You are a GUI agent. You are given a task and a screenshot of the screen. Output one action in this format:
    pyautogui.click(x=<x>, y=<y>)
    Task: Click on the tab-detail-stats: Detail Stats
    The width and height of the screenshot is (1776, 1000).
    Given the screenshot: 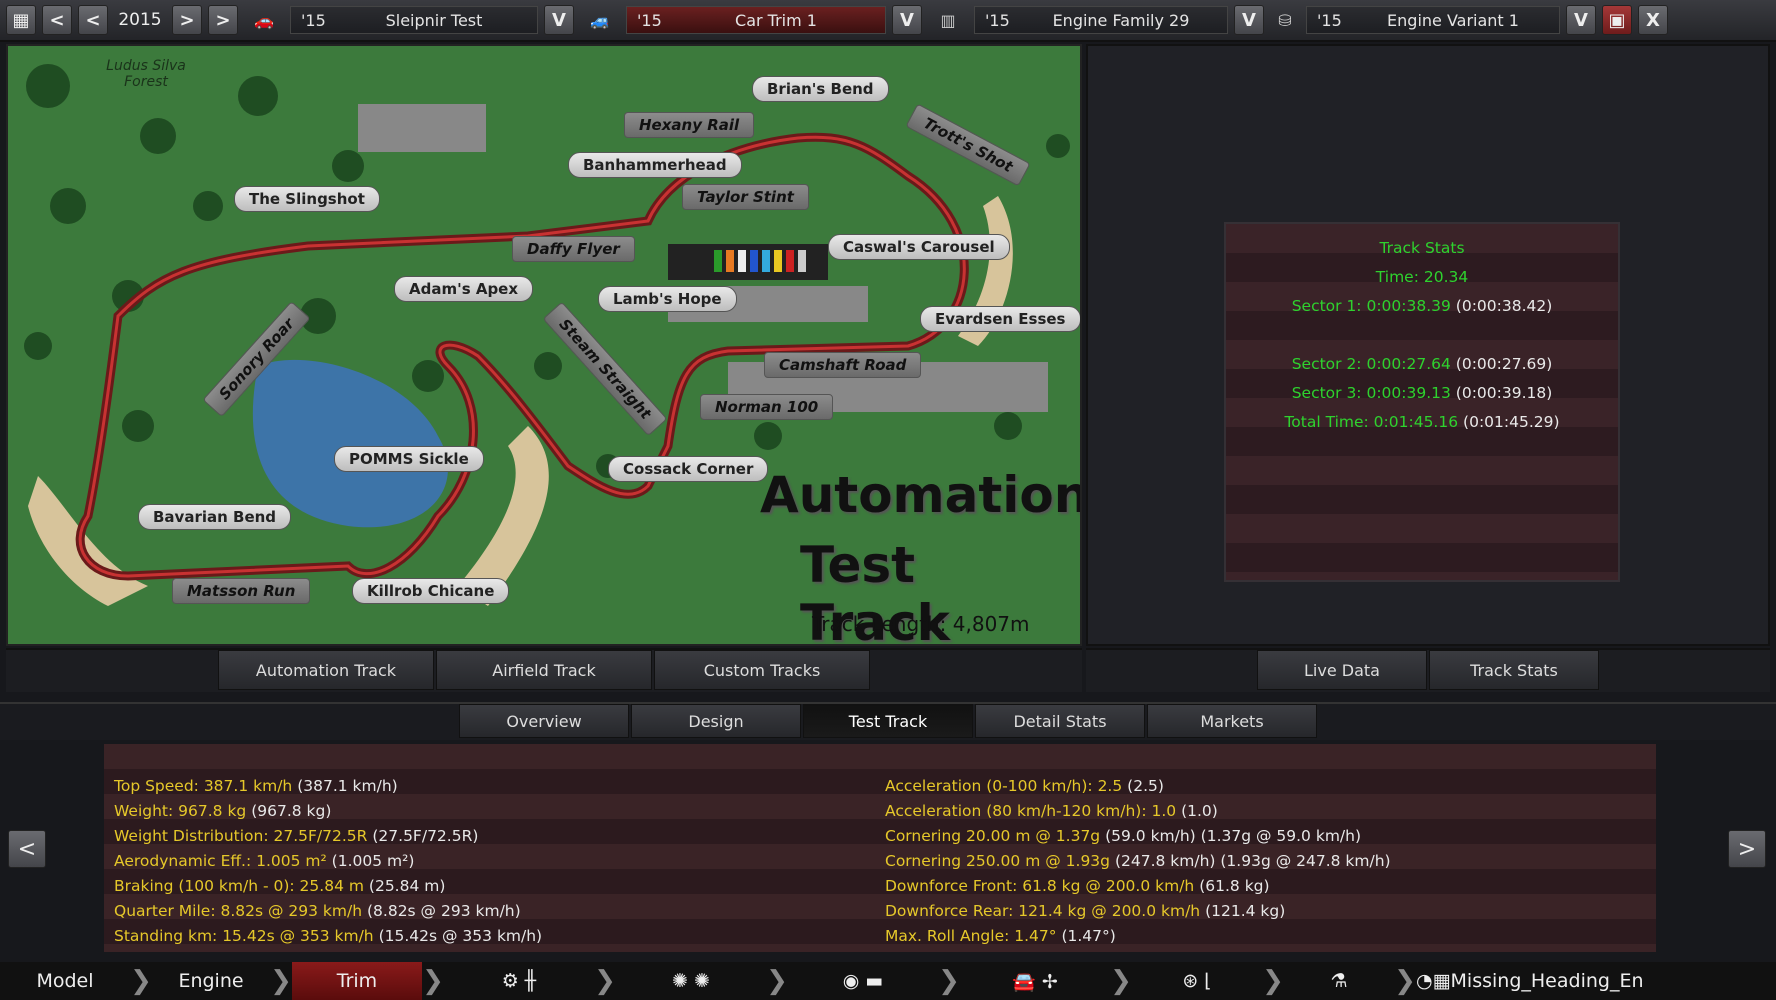 What is the action you would take?
    pyautogui.click(x=1060, y=721)
    